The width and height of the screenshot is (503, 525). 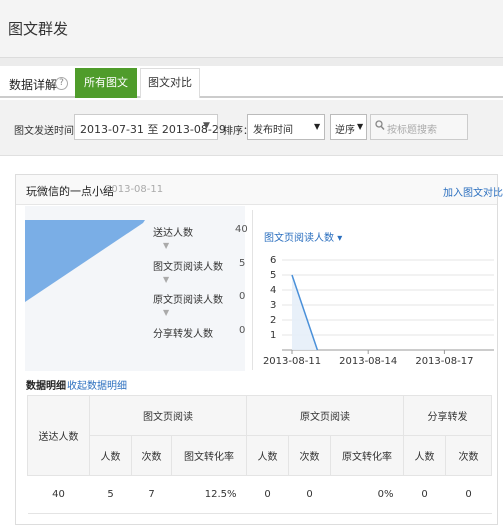 What do you see at coordinates (106, 83) in the screenshot?
I see `tab-all-articles: 所有图文` at bounding box center [106, 83].